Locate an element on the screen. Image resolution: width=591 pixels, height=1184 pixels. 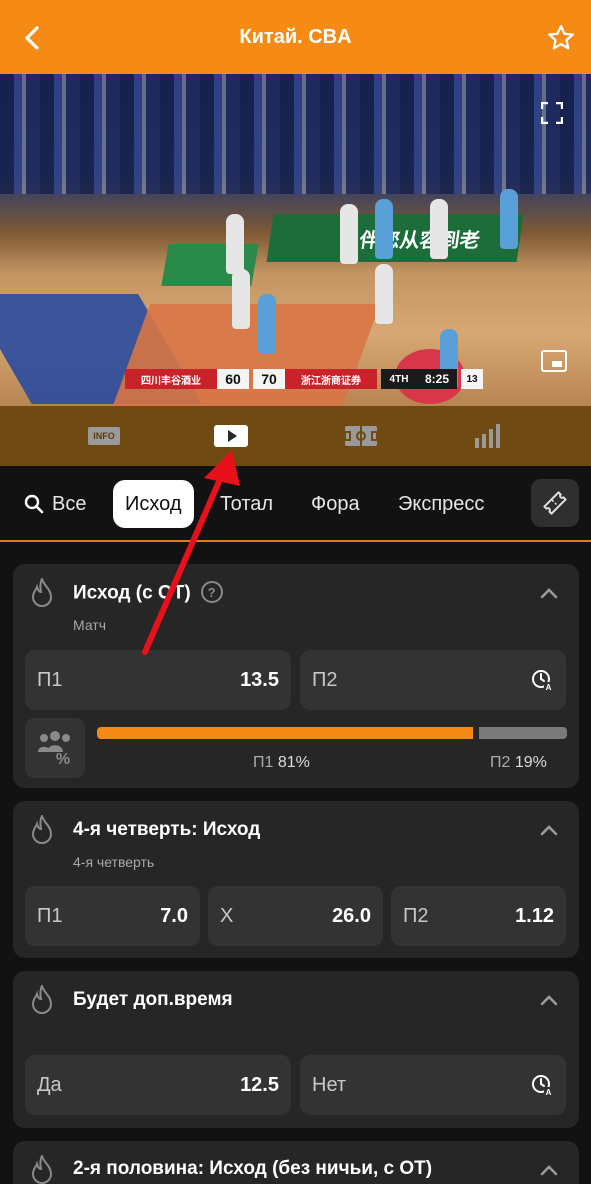
odds-button-no: Нет A is located at coordinates (433, 1085).